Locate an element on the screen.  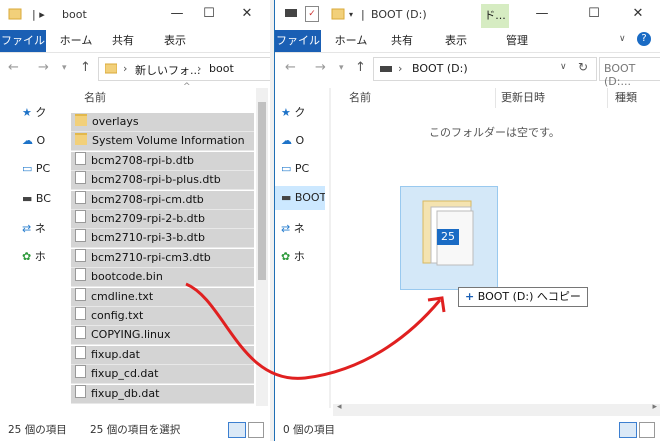
drag-arrow-overlay is located at coordinates (315, 331).